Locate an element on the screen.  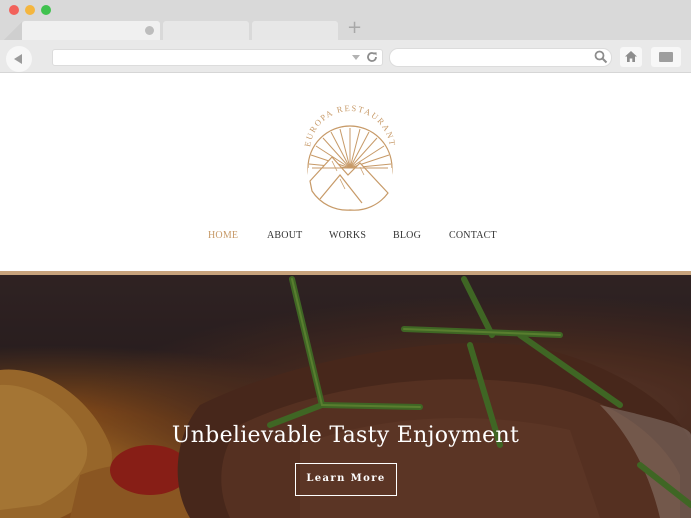
tab-active is located at coordinates (91, 30).